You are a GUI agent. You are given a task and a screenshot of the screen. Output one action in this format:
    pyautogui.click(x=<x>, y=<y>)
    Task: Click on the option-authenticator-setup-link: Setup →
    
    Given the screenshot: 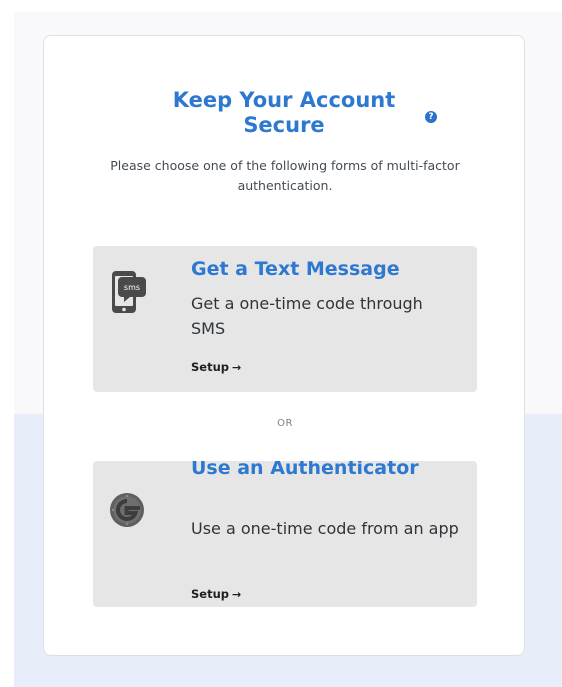 What is the action you would take?
    pyautogui.click(x=216, y=594)
    